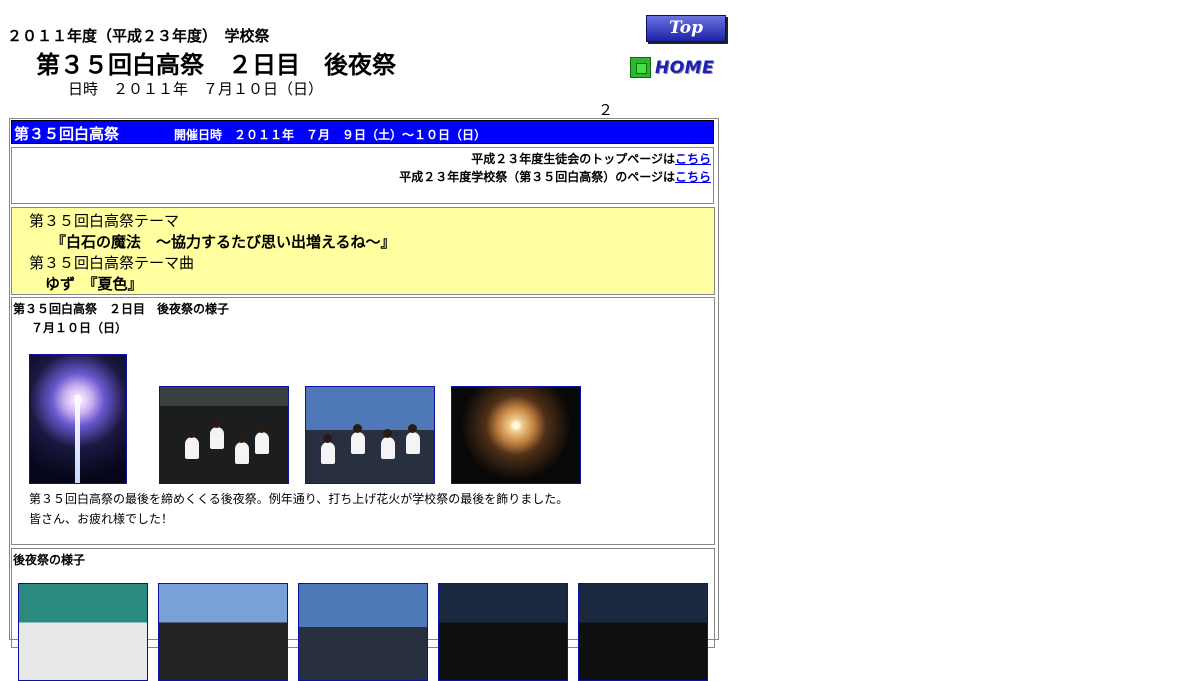 The width and height of the screenshot is (1200, 681). What do you see at coordinates (685, 68) in the screenshot?
I see `home-button-label: HOME` at bounding box center [685, 68].